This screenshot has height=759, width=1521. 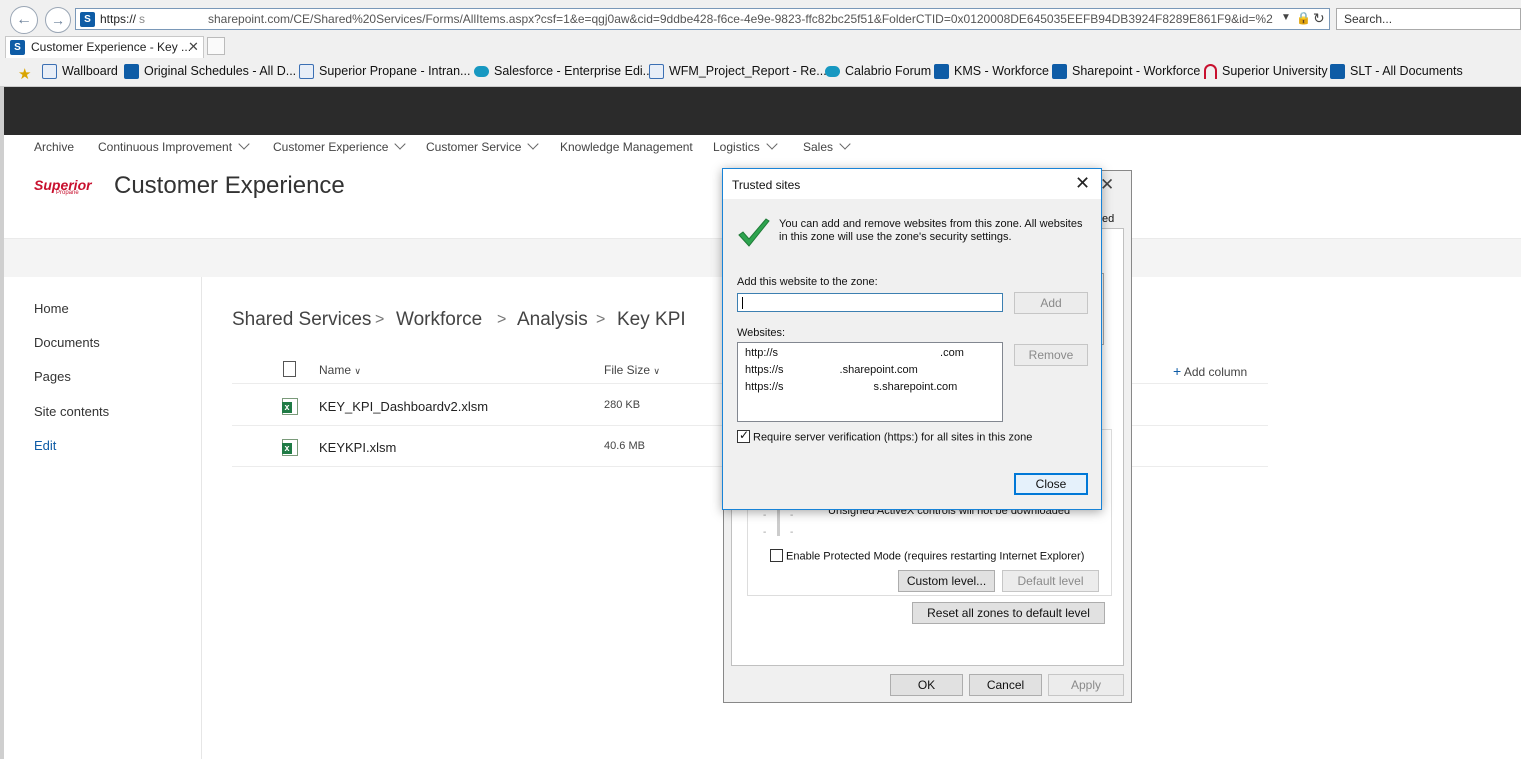 I want to click on favorite-sharepoint-workforce: Sharepoint - Workforce, so click(x=1126, y=72).